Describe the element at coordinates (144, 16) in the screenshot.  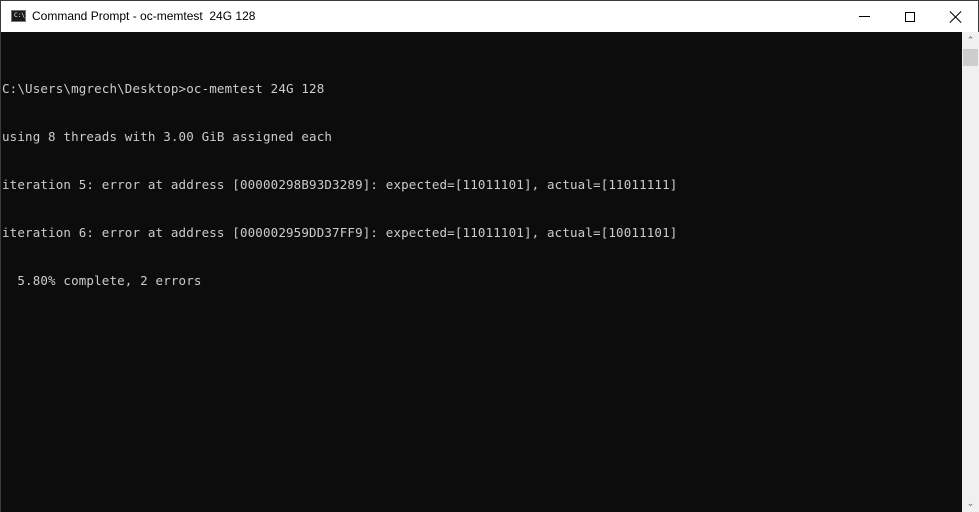
I see `window-title: Command Prompt - oc-memtest 24G 128` at that location.